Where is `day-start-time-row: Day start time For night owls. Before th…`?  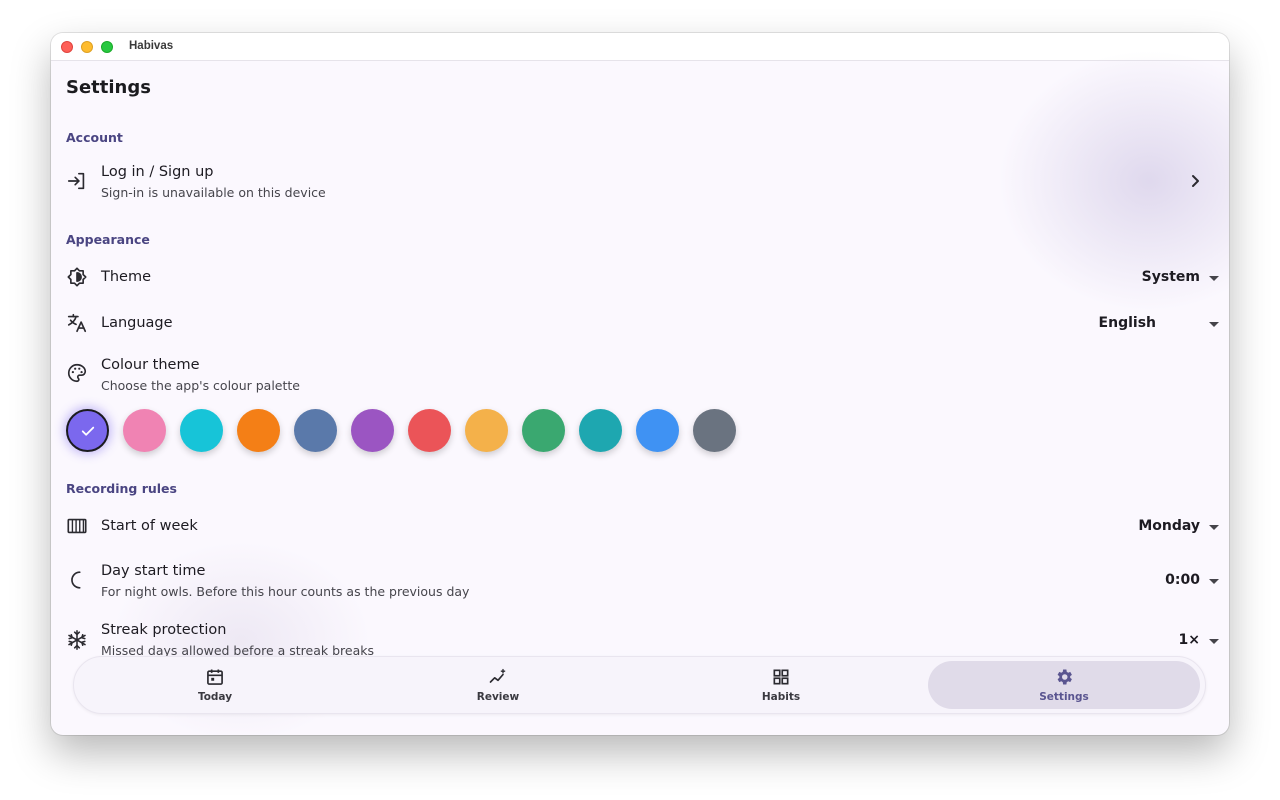
day-start-time-row: Day start time For night owls. Before th… is located at coordinates (640, 578).